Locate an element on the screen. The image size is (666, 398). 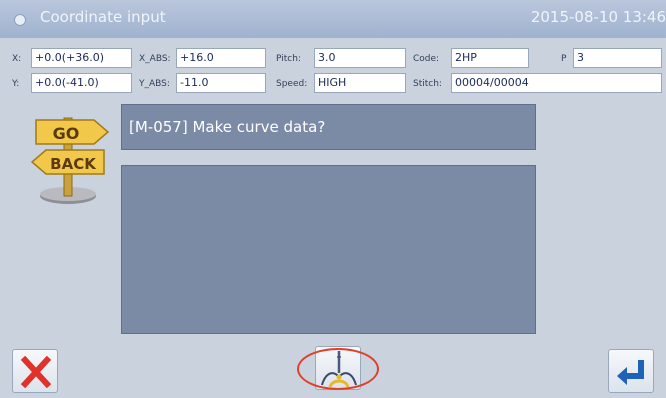
back-text: BACK is located at coordinates (73, 164).